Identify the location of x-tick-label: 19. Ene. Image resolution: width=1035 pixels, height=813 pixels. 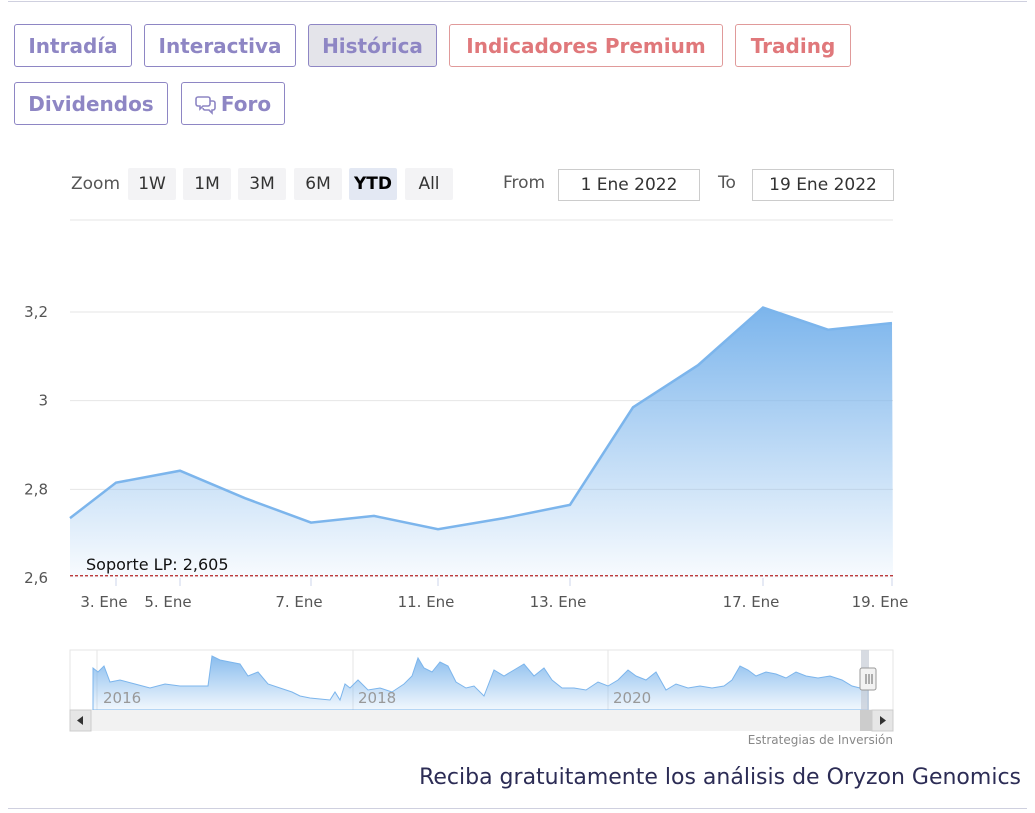
(880, 602).